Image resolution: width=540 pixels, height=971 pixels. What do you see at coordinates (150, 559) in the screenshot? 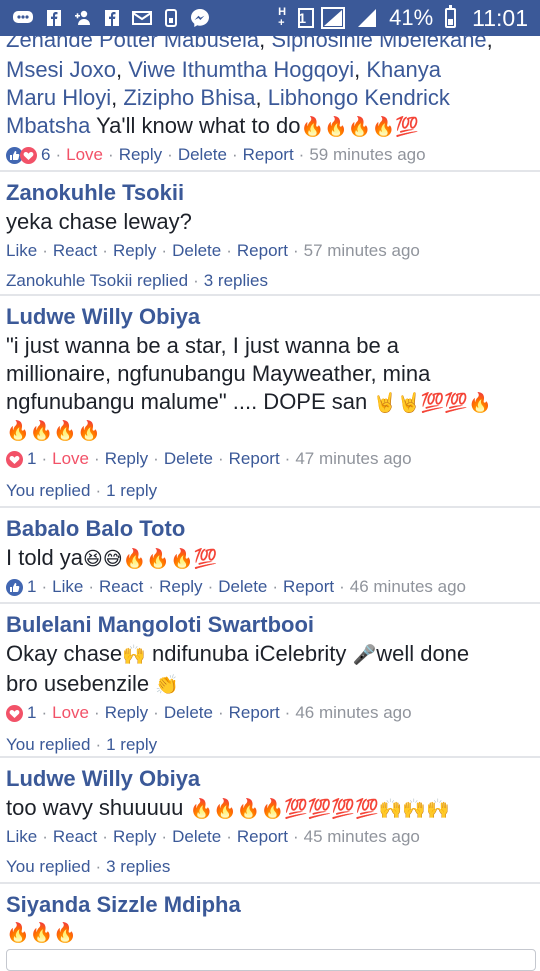
I see `emoji-group: 😆😅🔥🔥🔥💯` at bounding box center [150, 559].